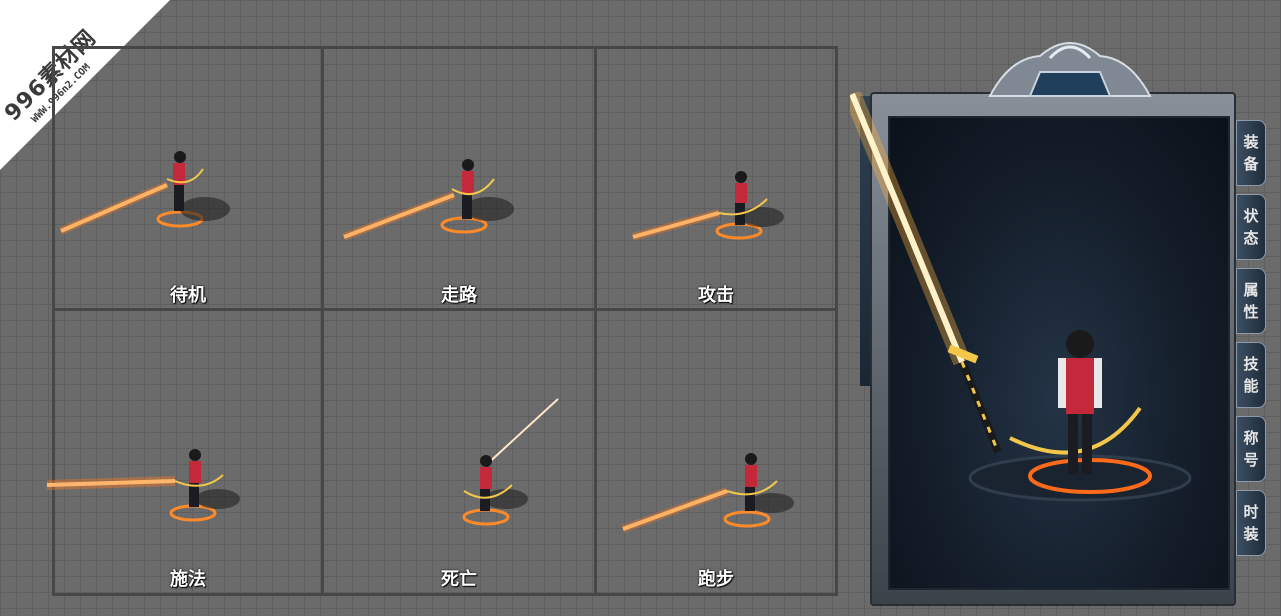 This screenshot has height=616, width=1281. I want to click on tab-char: 技, so click(1251, 364).